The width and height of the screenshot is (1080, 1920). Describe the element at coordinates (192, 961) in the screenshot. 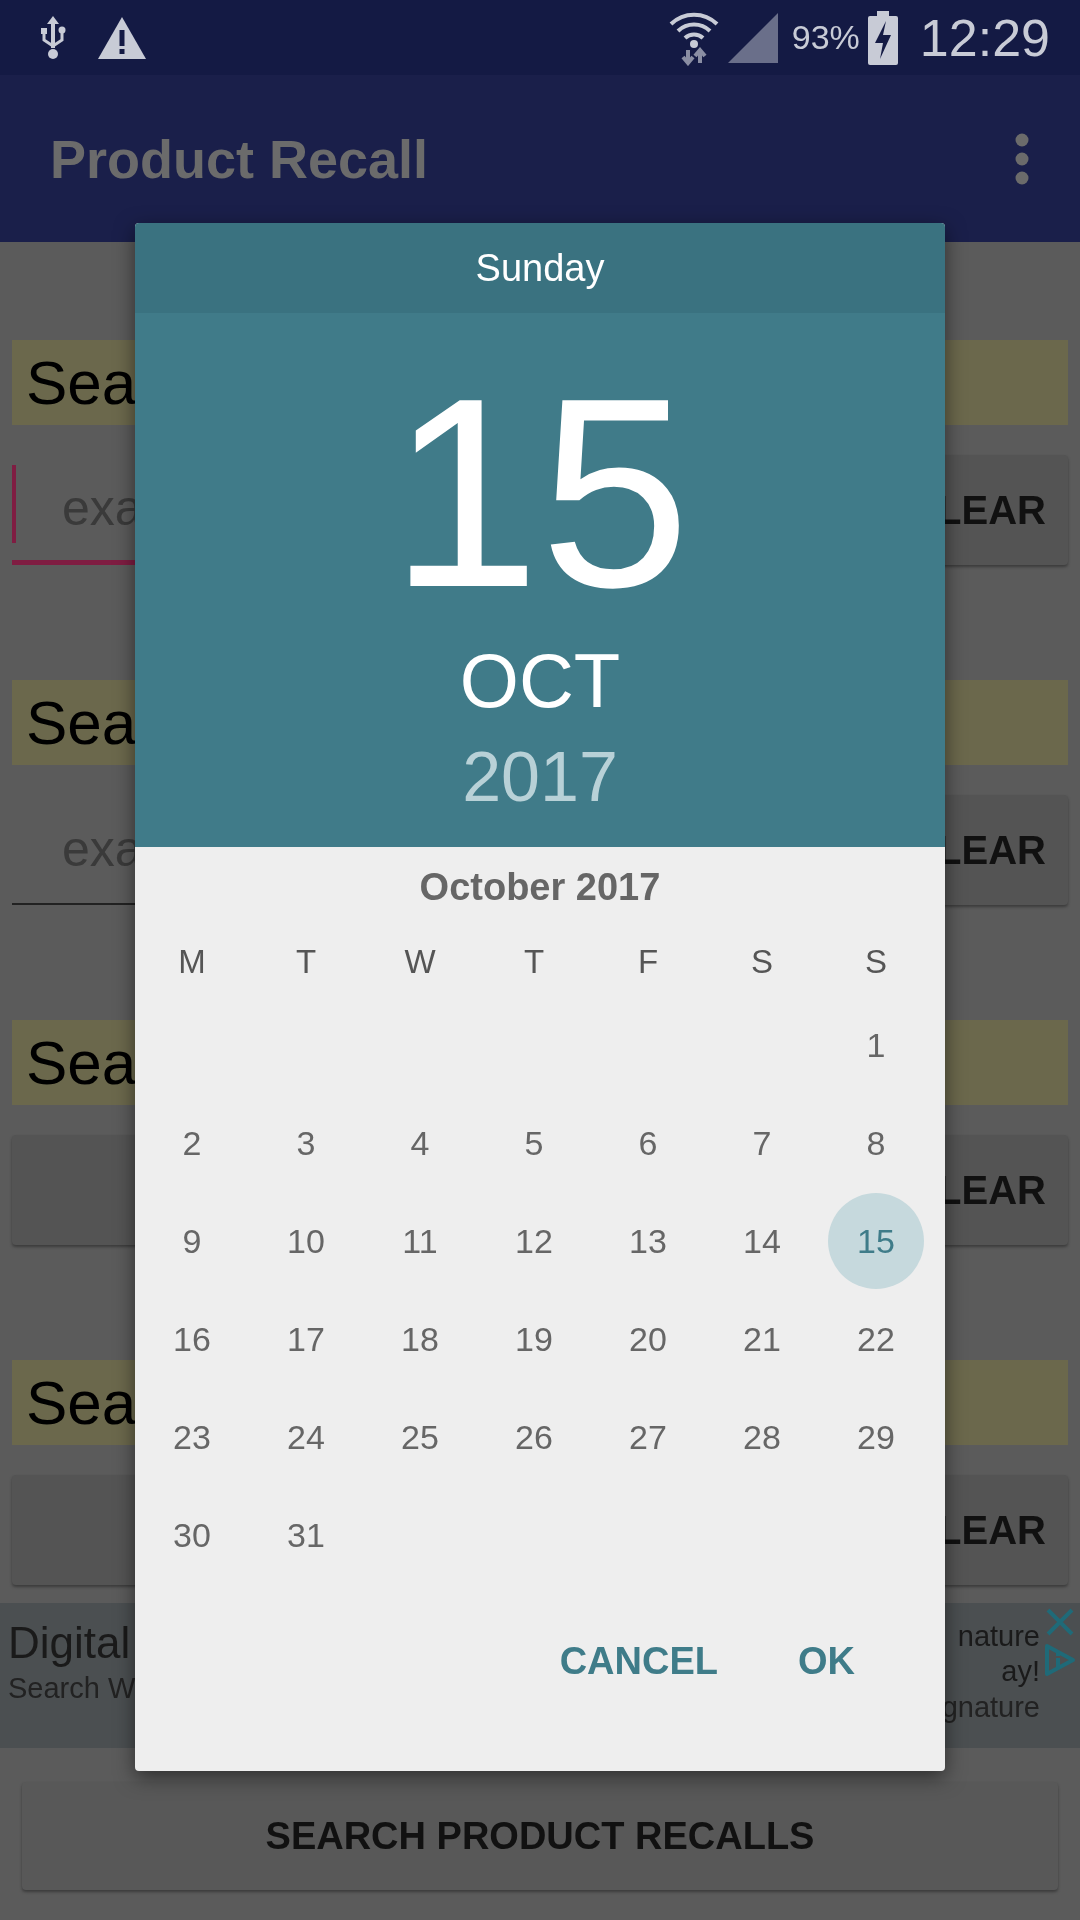

I see `weekday-label: M` at that location.